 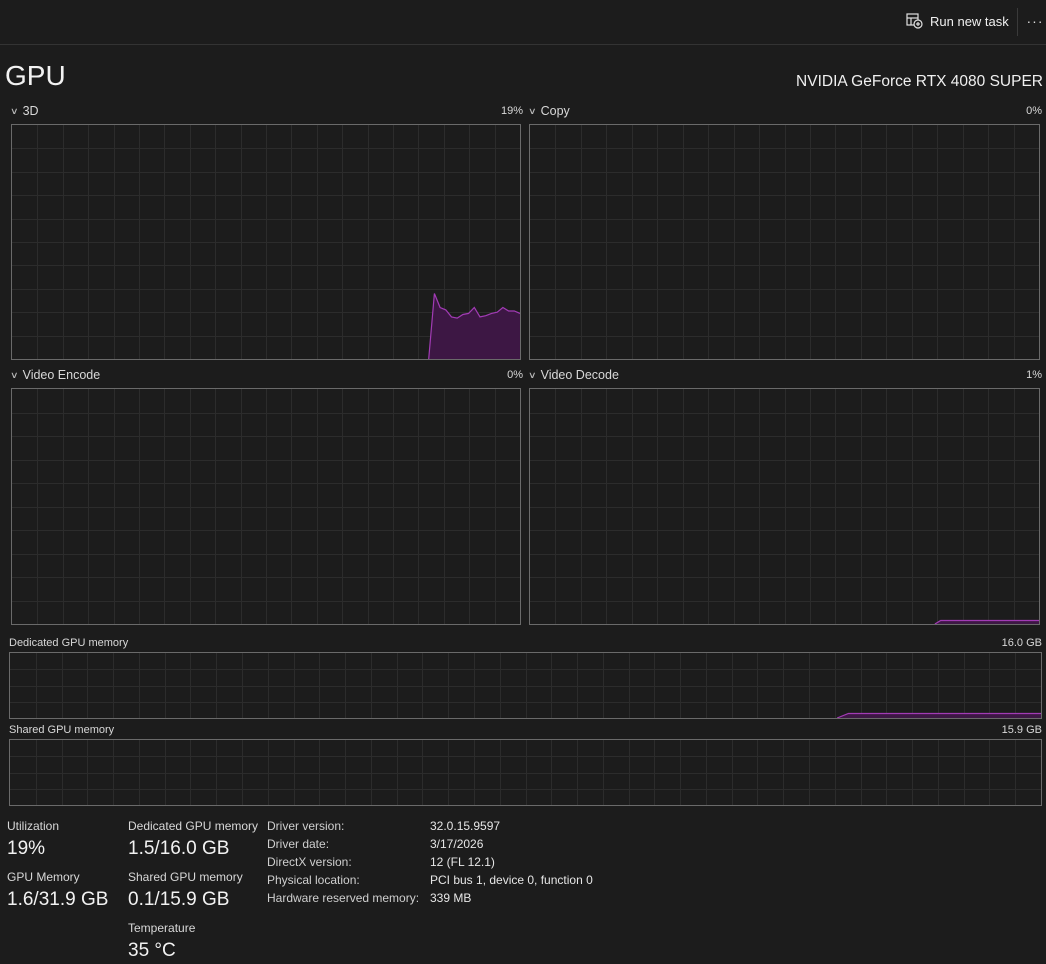 What do you see at coordinates (58, 899) in the screenshot?
I see `gpu-memory-value: 1.6/31.9 GB` at bounding box center [58, 899].